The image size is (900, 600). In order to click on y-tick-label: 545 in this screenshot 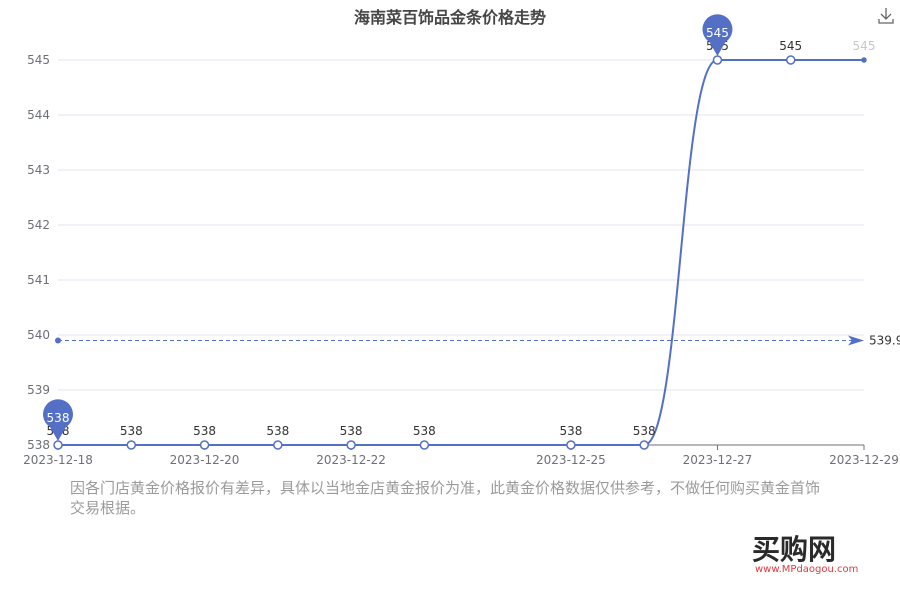, I will do `click(38, 60)`.